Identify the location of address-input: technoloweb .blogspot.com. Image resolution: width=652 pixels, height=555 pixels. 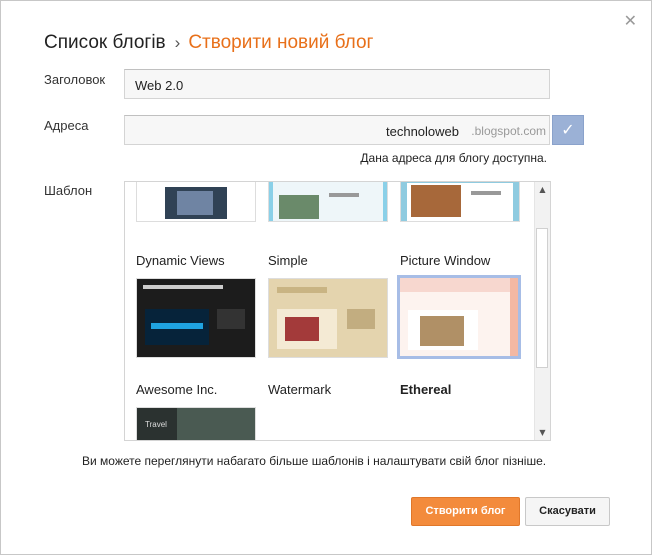
(337, 130).